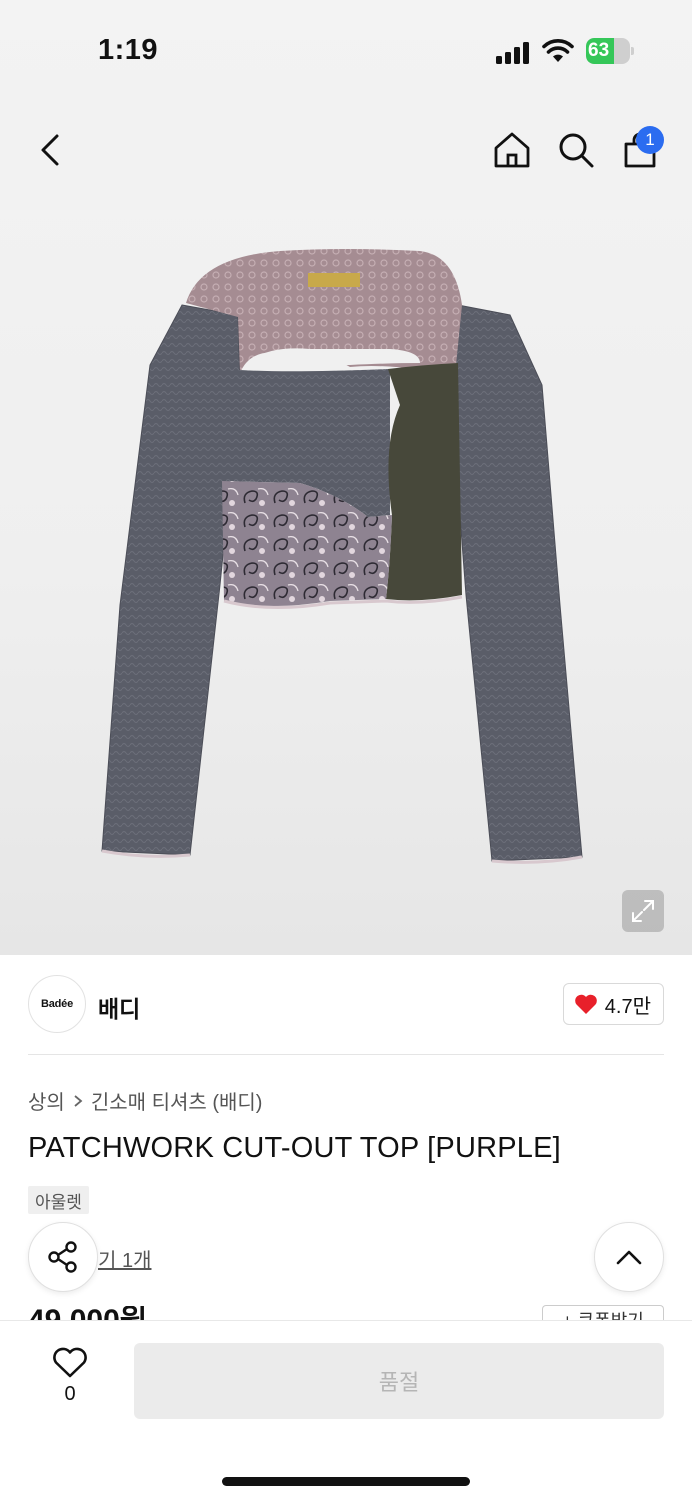  What do you see at coordinates (46, 1100) in the screenshot?
I see `breadcrumb-category: 상의` at bounding box center [46, 1100].